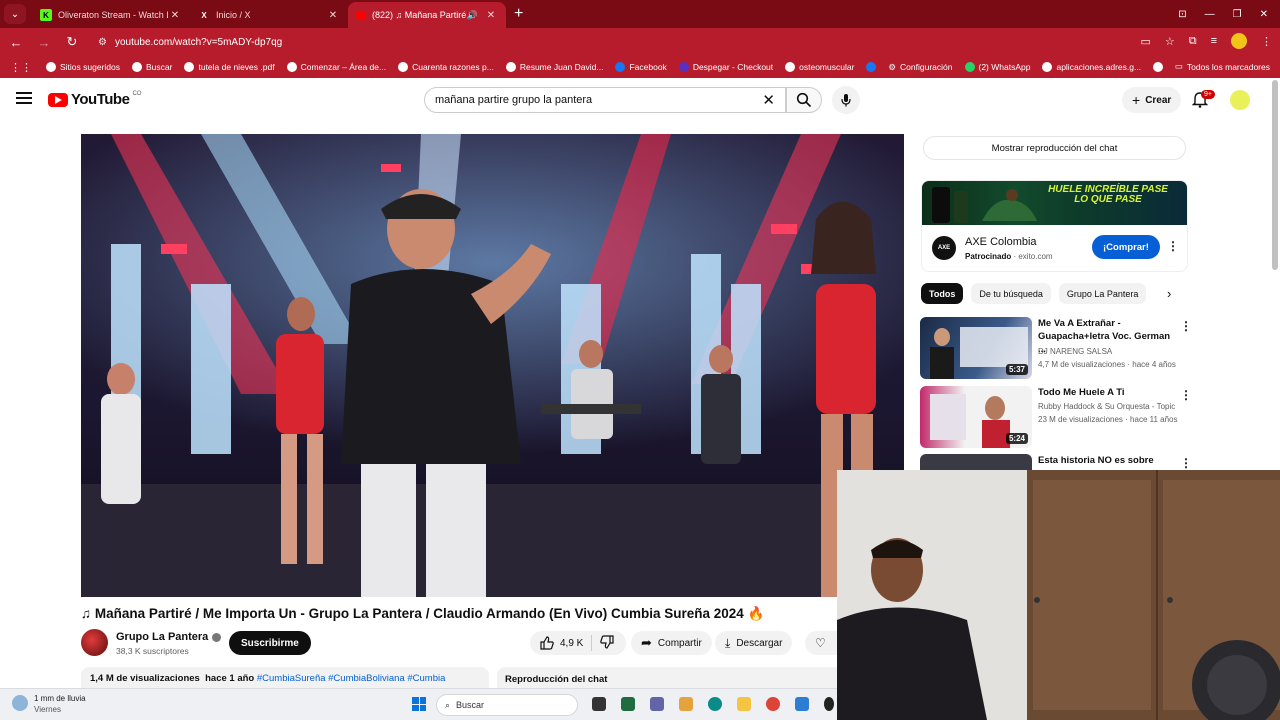 Image resolution: width=1280 pixels, height=720 pixels. Describe the element at coordinates (1102, 293) in the screenshot. I see `chip-grupo-la-pantera: Grupo La Pantera` at that location.